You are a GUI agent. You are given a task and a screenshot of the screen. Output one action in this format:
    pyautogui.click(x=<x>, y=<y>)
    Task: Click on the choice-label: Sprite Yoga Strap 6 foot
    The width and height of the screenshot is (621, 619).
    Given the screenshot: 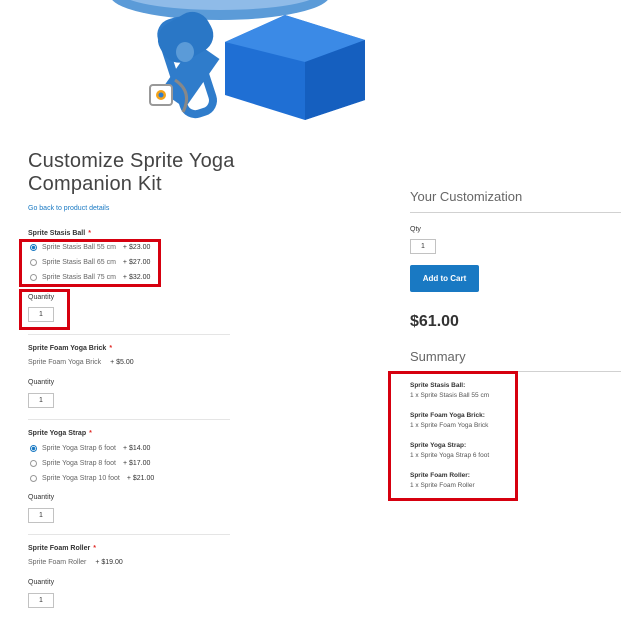 What is the action you would take?
    pyautogui.click(x=79, y=448)
    